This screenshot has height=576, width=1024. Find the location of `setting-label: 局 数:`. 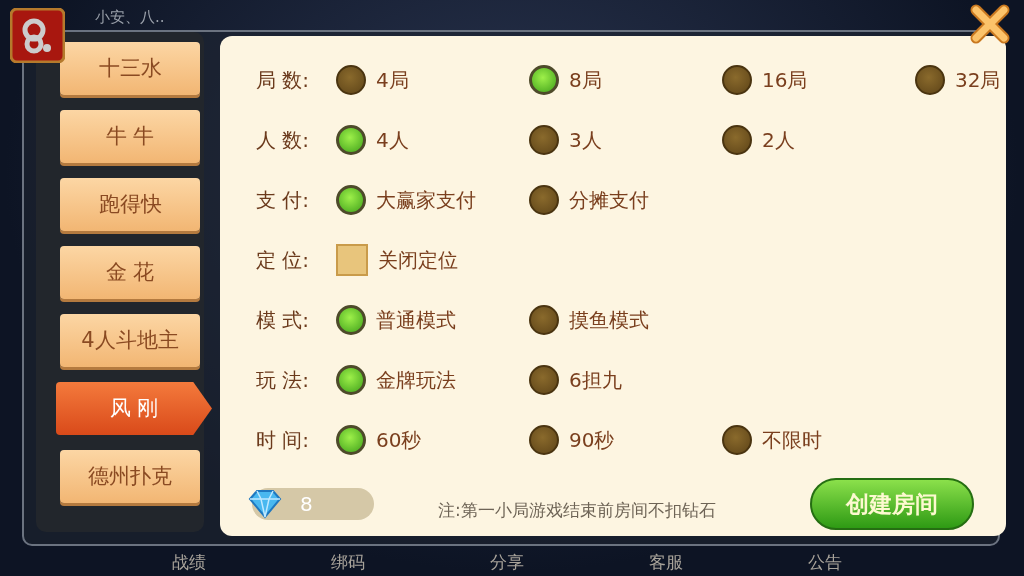

setting-label: 局 数: is located at coordinates (283, 80).